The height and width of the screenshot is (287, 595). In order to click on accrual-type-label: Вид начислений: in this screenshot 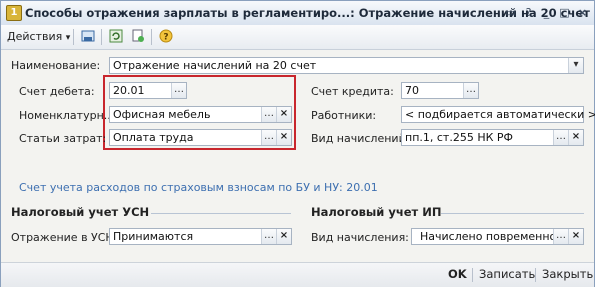, I will do `click(360, 138)`.